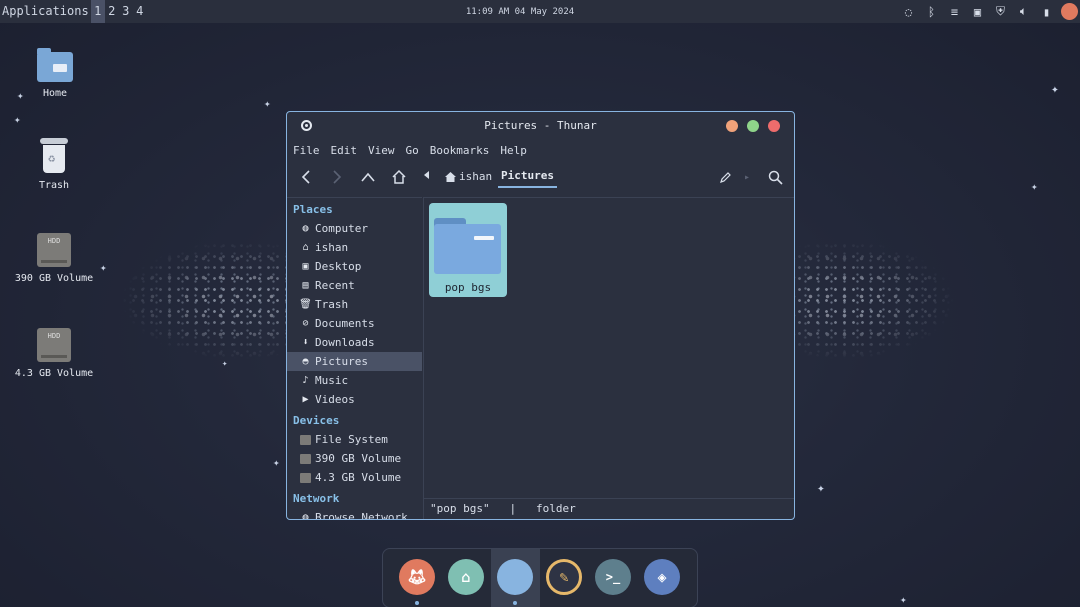  What do you see at coordinates (337, 177) in the screenshot?
I see `forward-button` at bounding box center [337, 177].